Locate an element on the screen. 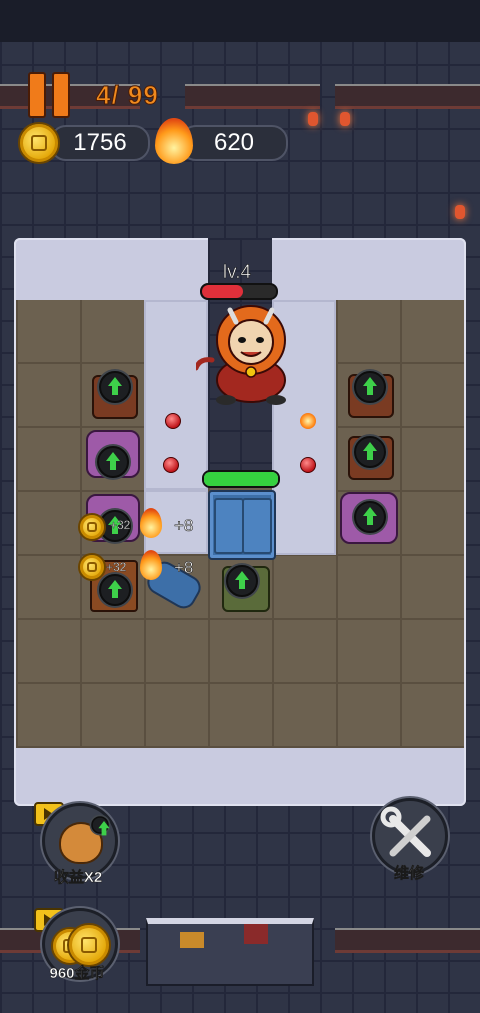  boss-health-fill is located at coordinates (222, 291).